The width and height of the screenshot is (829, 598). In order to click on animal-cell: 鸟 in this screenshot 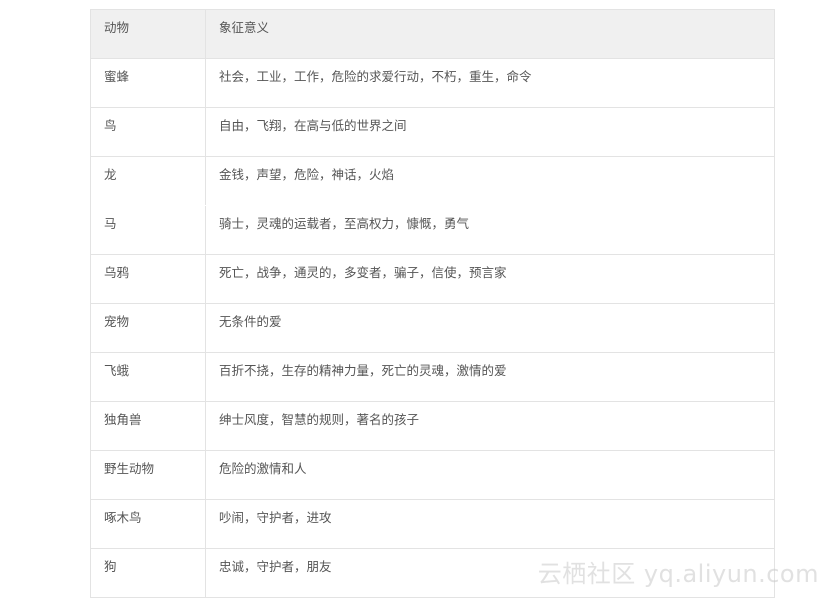, I will do `click(148, 132)`.